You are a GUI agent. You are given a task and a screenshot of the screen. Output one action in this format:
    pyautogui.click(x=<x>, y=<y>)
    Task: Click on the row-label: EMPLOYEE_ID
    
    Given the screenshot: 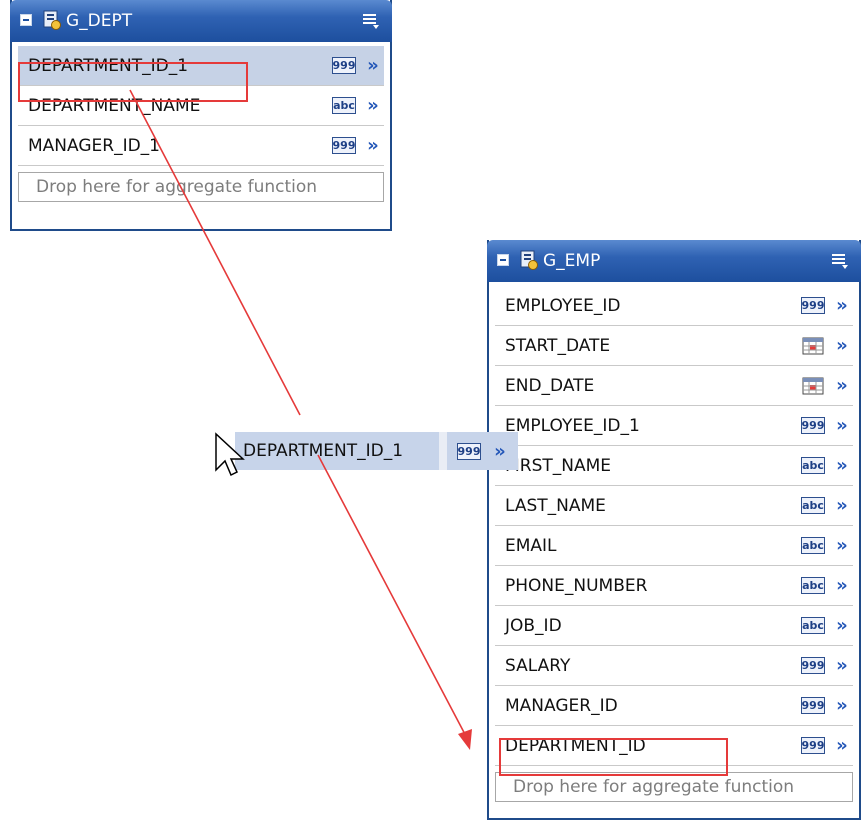 What is the action you would take?
    pyautogui.click(x=563, y=305)
    